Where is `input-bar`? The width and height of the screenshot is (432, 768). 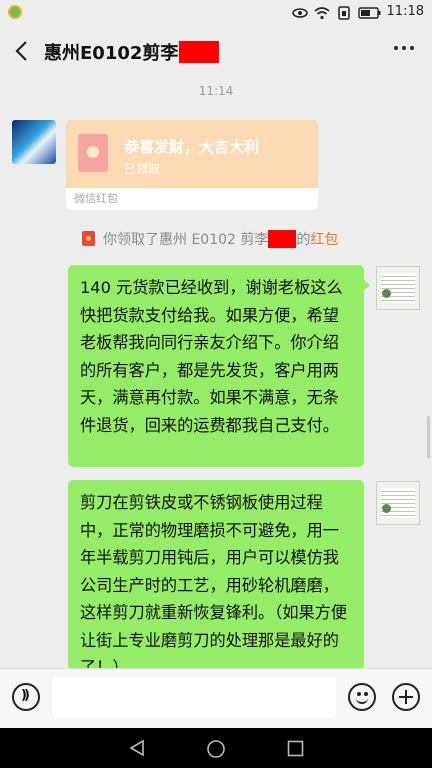
input-bar is located at coordinates (216, 698).